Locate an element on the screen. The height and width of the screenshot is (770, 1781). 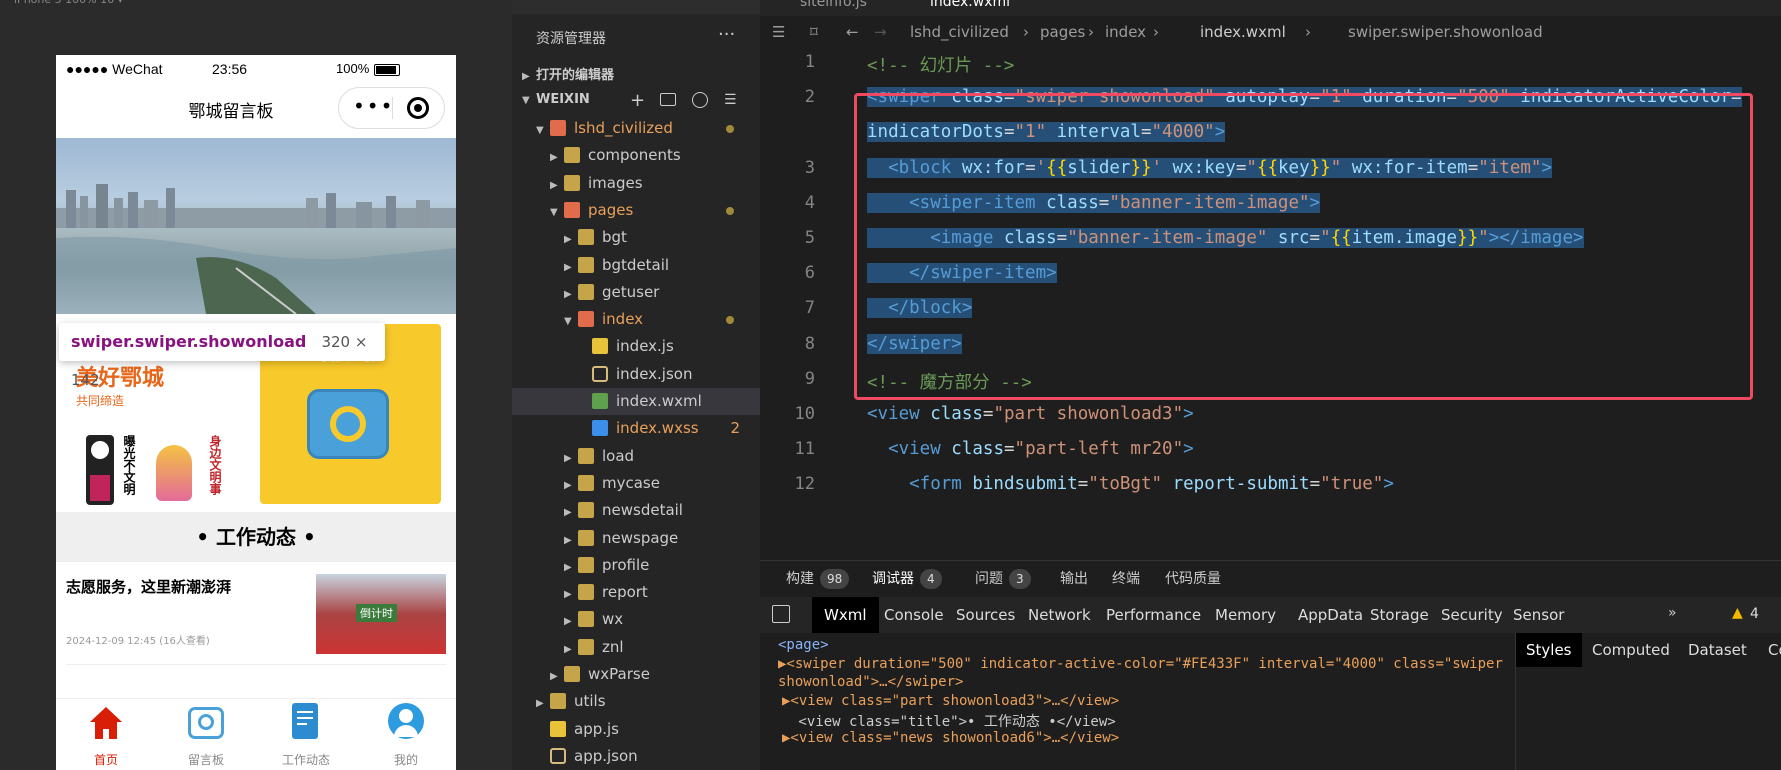
tree-item-load: ▶ load is located at coordinates (636, 456).